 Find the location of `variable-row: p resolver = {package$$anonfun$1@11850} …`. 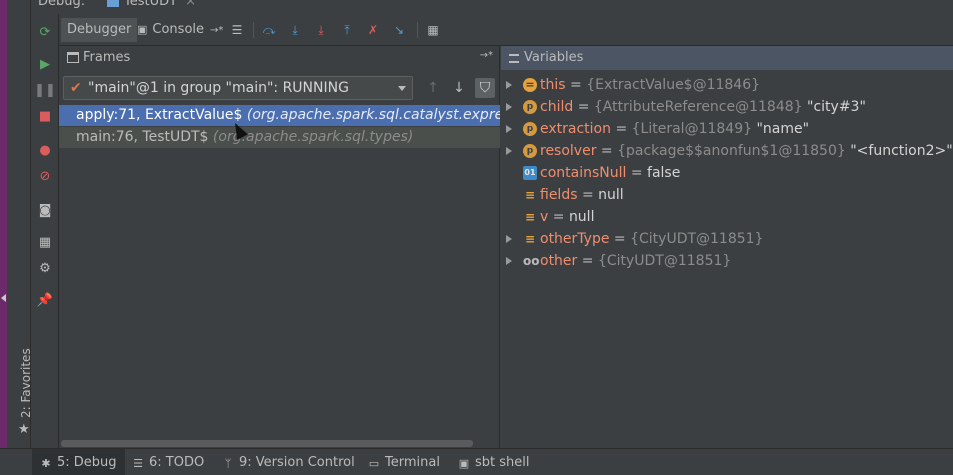

variable-row: p resolver = {package$$anonfun$1@11850} … is located at coordinates (727, 151).